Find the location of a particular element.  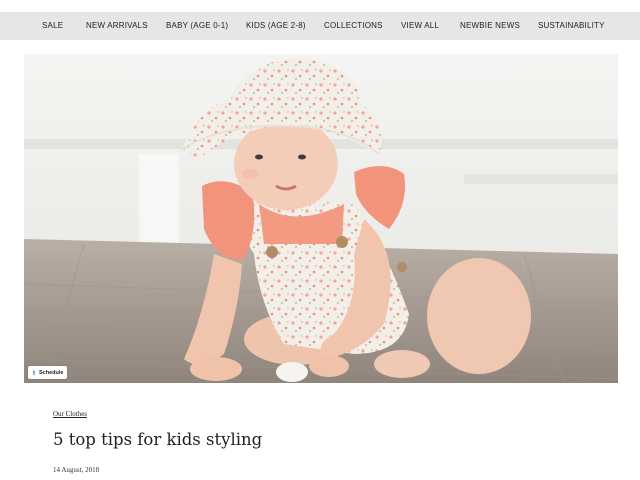

nav-item-kids: KIDS (AGE 2-8) is located at coordinates (276, 26).